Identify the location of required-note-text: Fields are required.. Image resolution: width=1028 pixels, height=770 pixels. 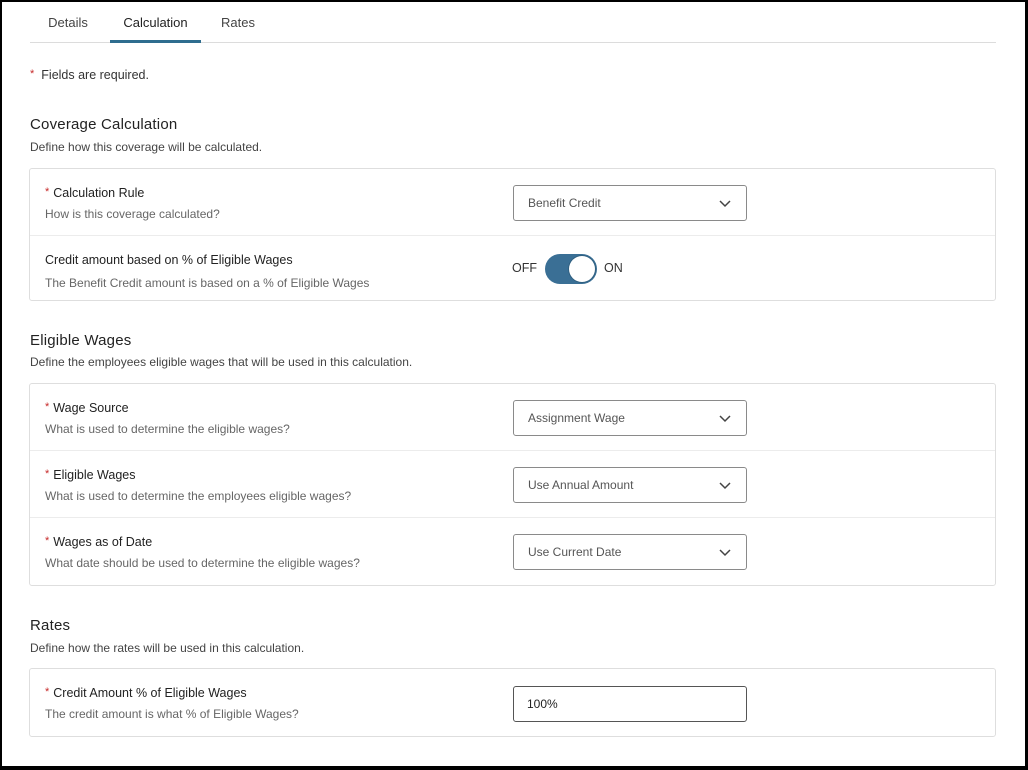
(95, 75).